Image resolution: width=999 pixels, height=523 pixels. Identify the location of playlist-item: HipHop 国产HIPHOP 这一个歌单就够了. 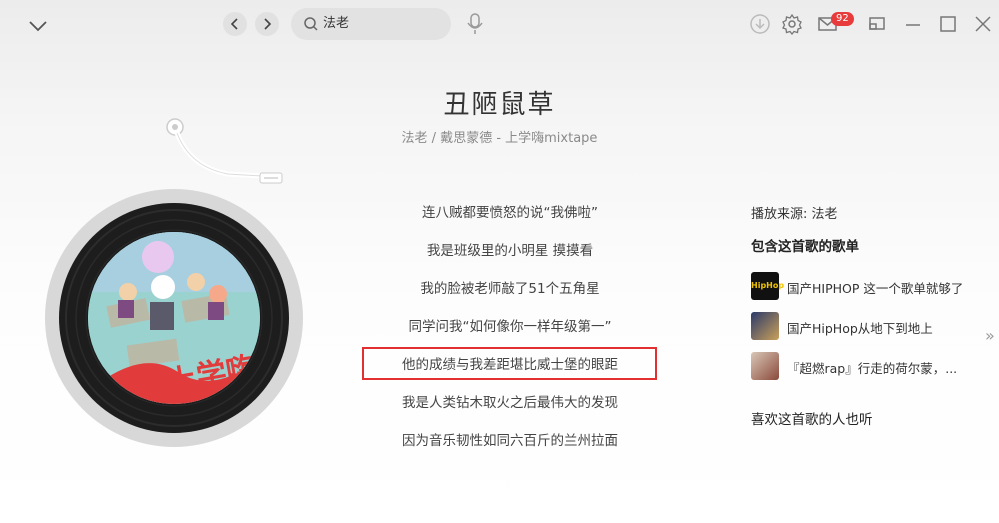
(871, 287).